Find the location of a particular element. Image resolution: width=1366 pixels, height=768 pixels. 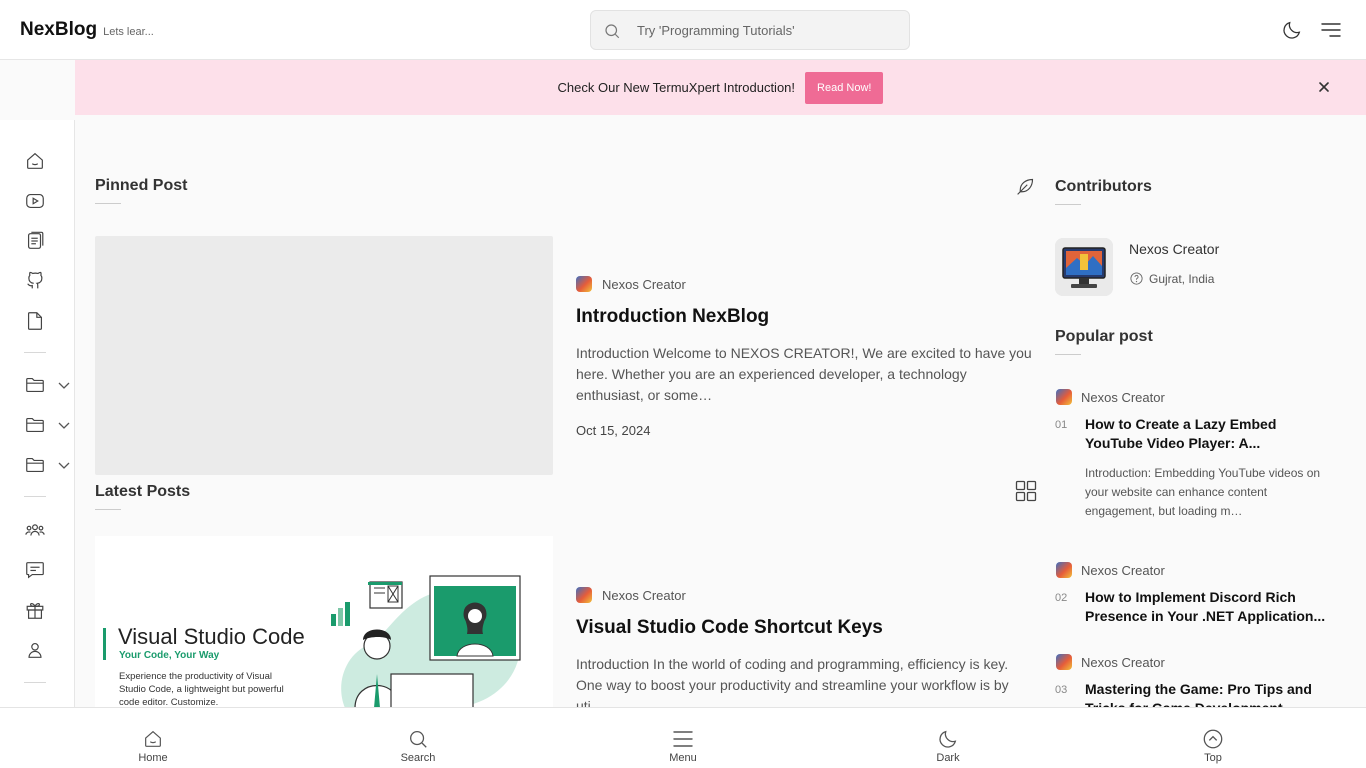

contributors-title: Contributors is located at coordinates (1103, 186).